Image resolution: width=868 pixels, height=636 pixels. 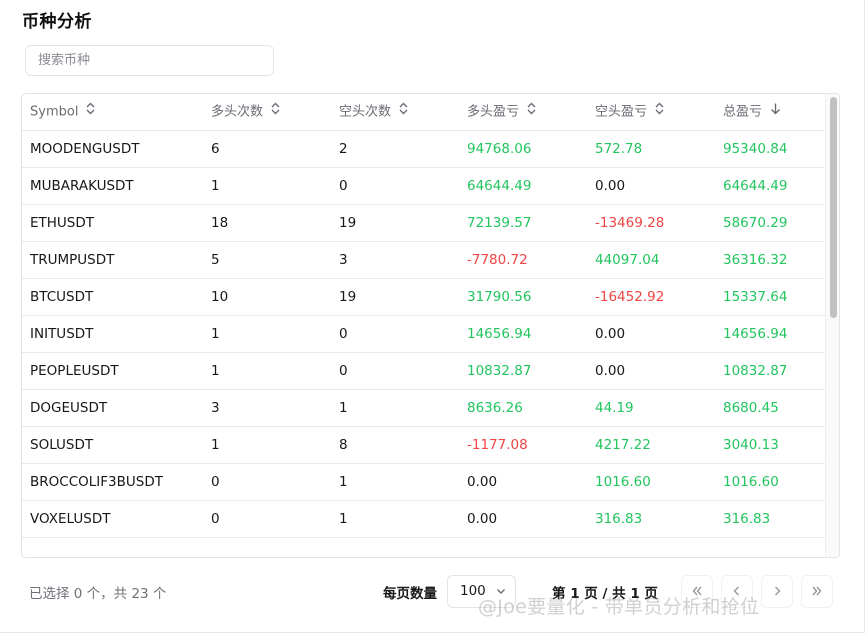 I want to click on table-row: TRUMPUSDT 5 3 -7780.72 44097.04 36316.32, so click(x=424, y=260).